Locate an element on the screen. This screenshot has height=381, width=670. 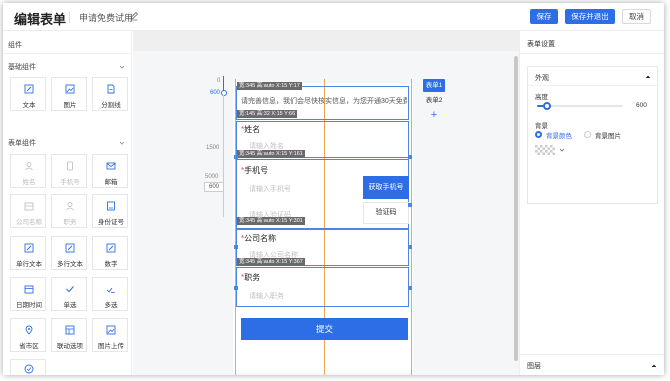
submit-button: 提交 is located at coordinates (324, 329).